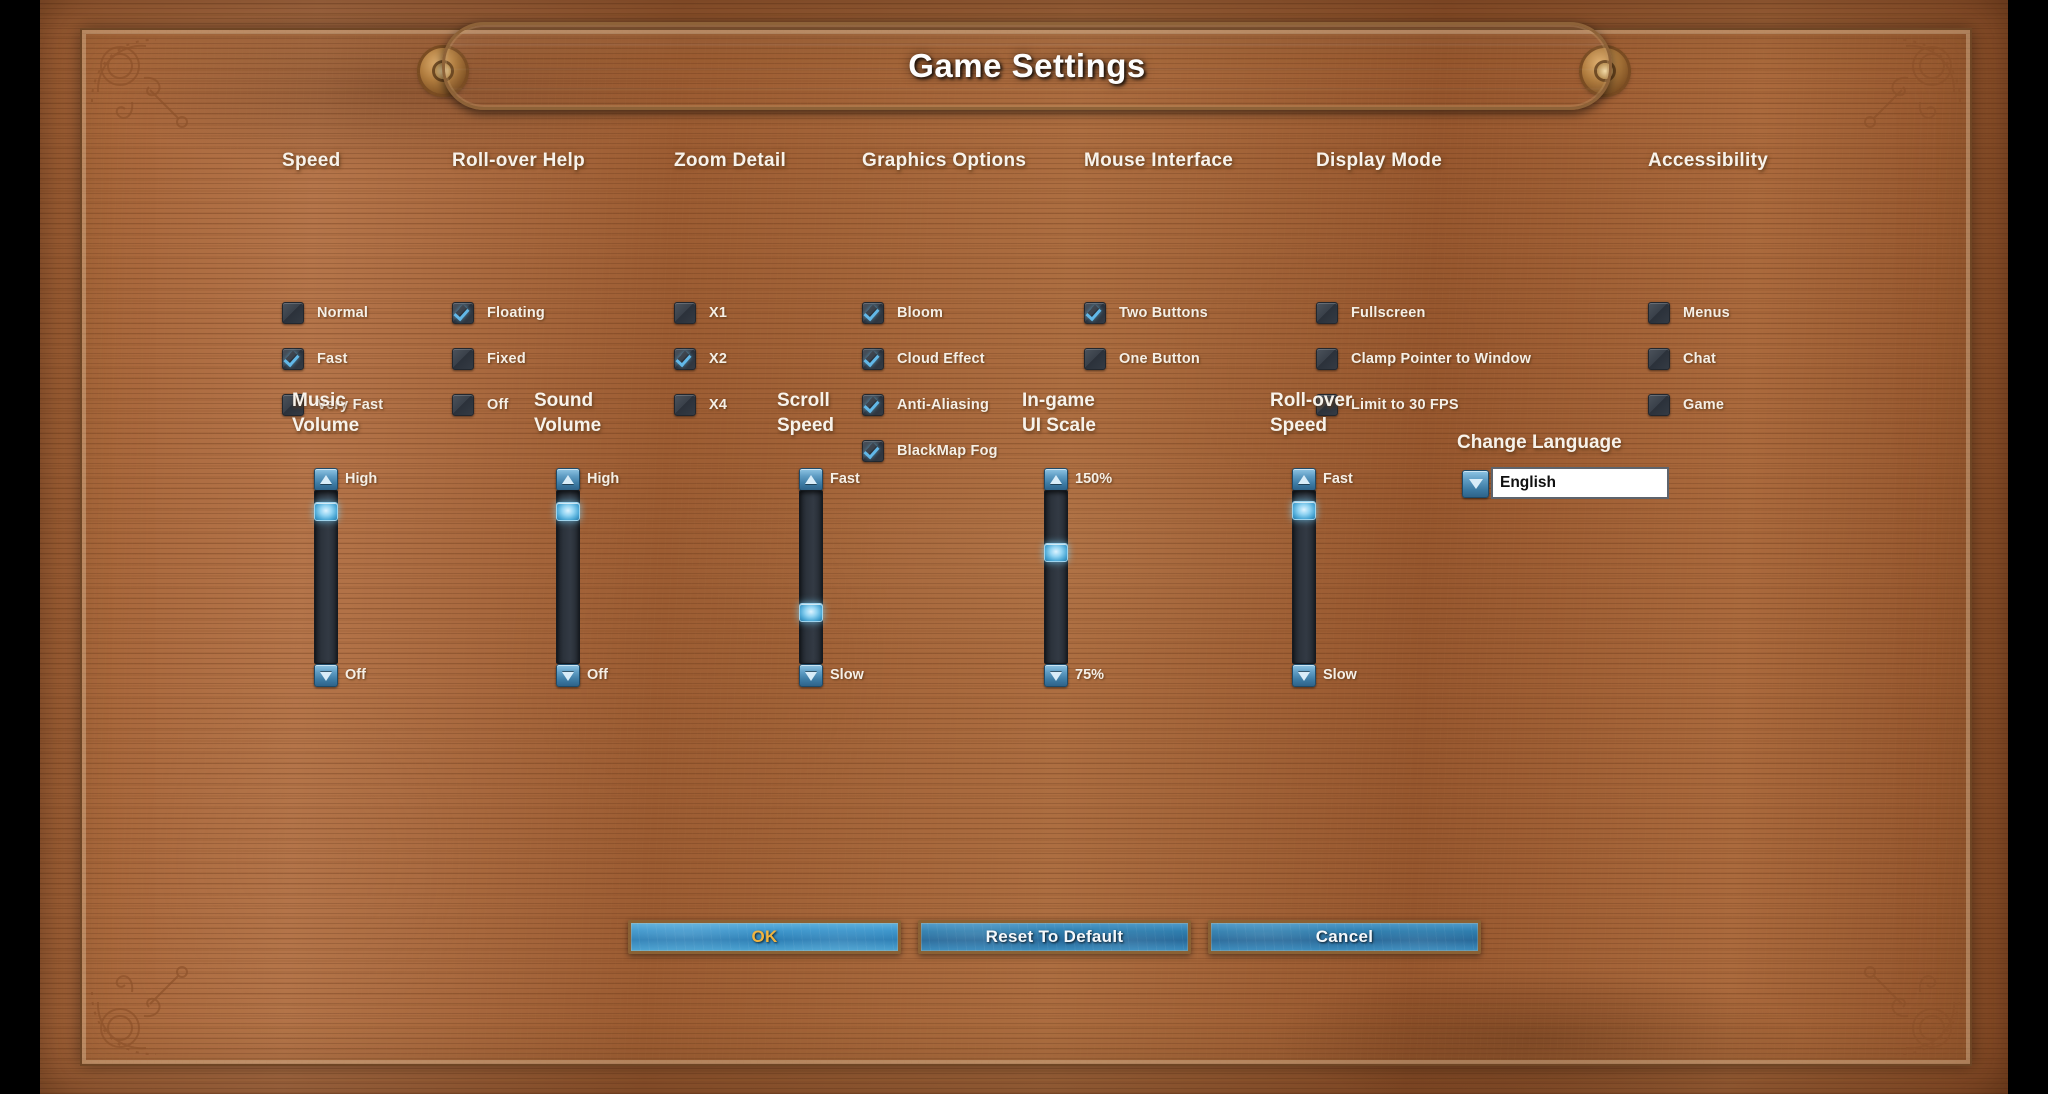 The image size is (2048, 1094). I want to click on checkbox-row: Floating, so click(498, 313).